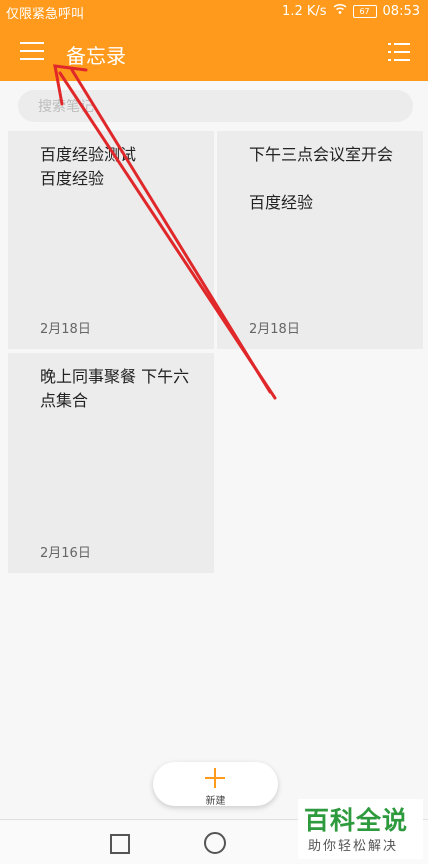  What do you see at coordinates (321, 178) in the screenshot?
I see `note-text: 下午三点会议室开会 百度经验` at bounding box center [321, 178].